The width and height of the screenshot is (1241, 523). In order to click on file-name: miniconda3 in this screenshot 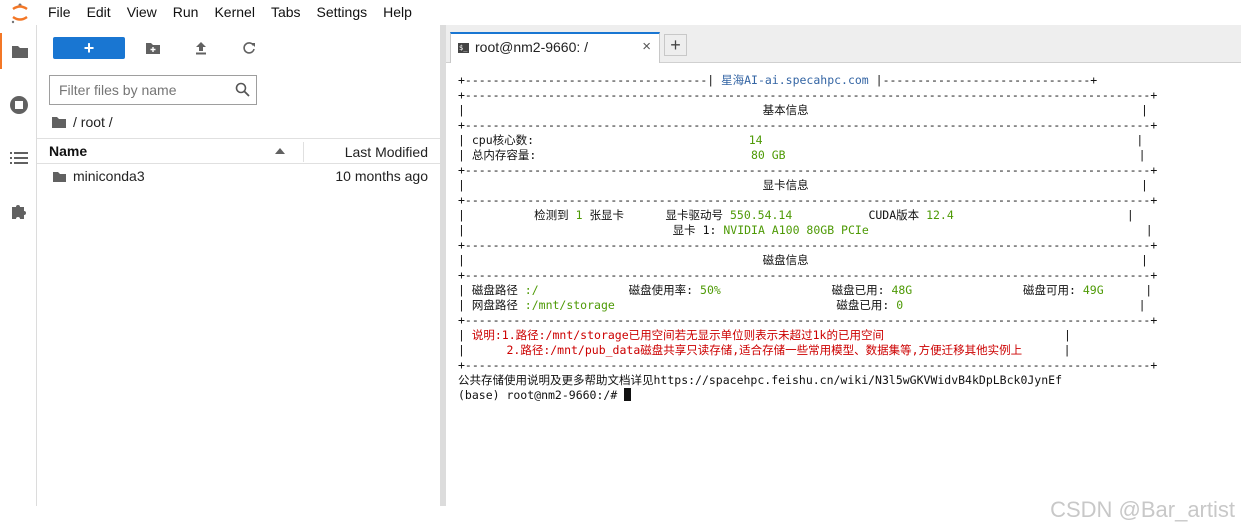, I will do `click(109, 176)`.